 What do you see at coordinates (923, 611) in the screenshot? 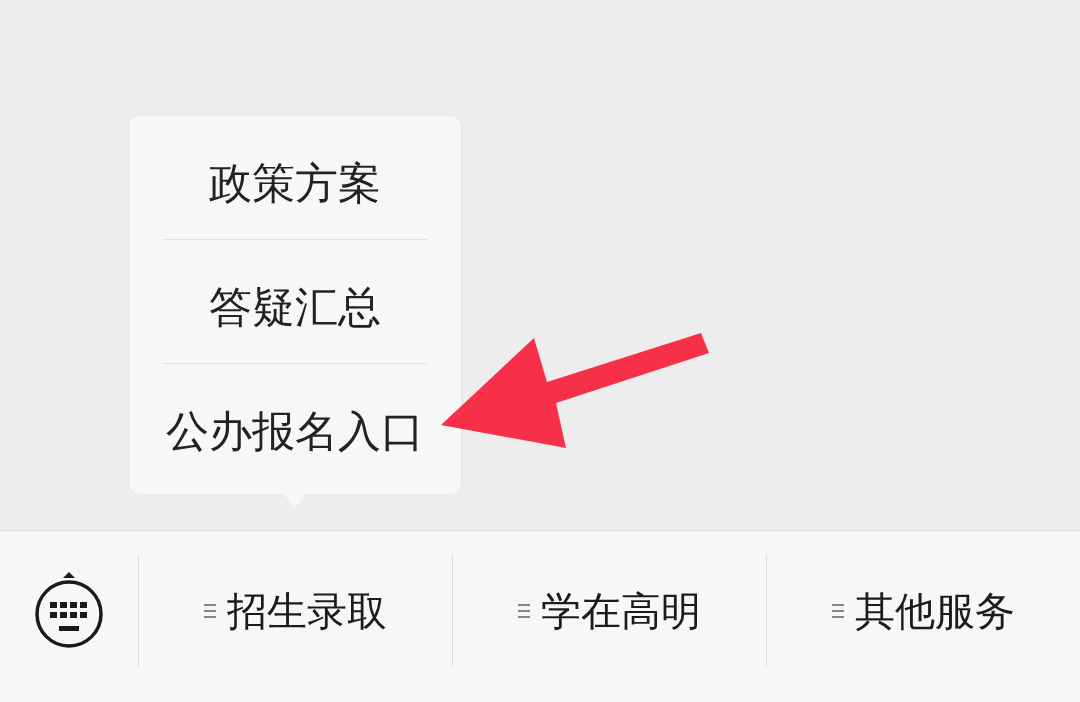
I see `menu-tab: 其他服务` at bounding box center [923, 611].